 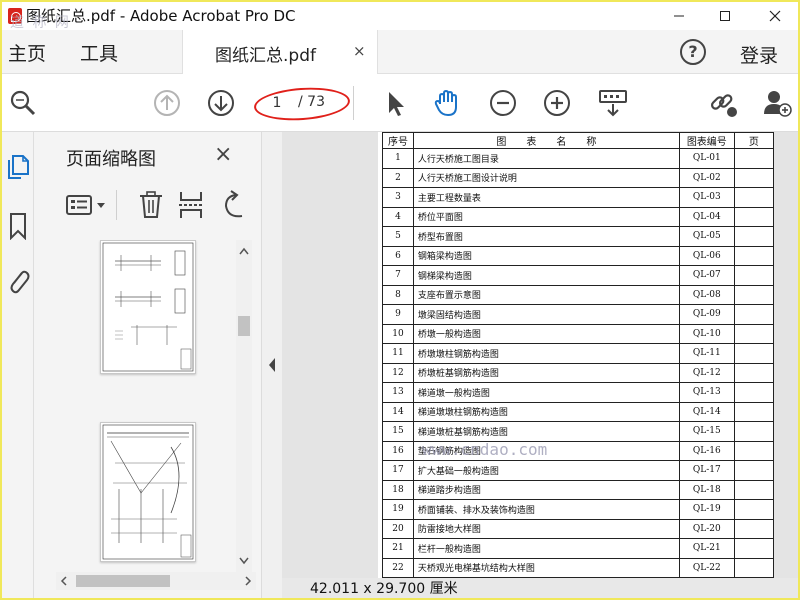 What do you see at coordinates (244, 407) in the screenshot?
I see `thumbnail-scrollbar` at bounding box center [244, 407].